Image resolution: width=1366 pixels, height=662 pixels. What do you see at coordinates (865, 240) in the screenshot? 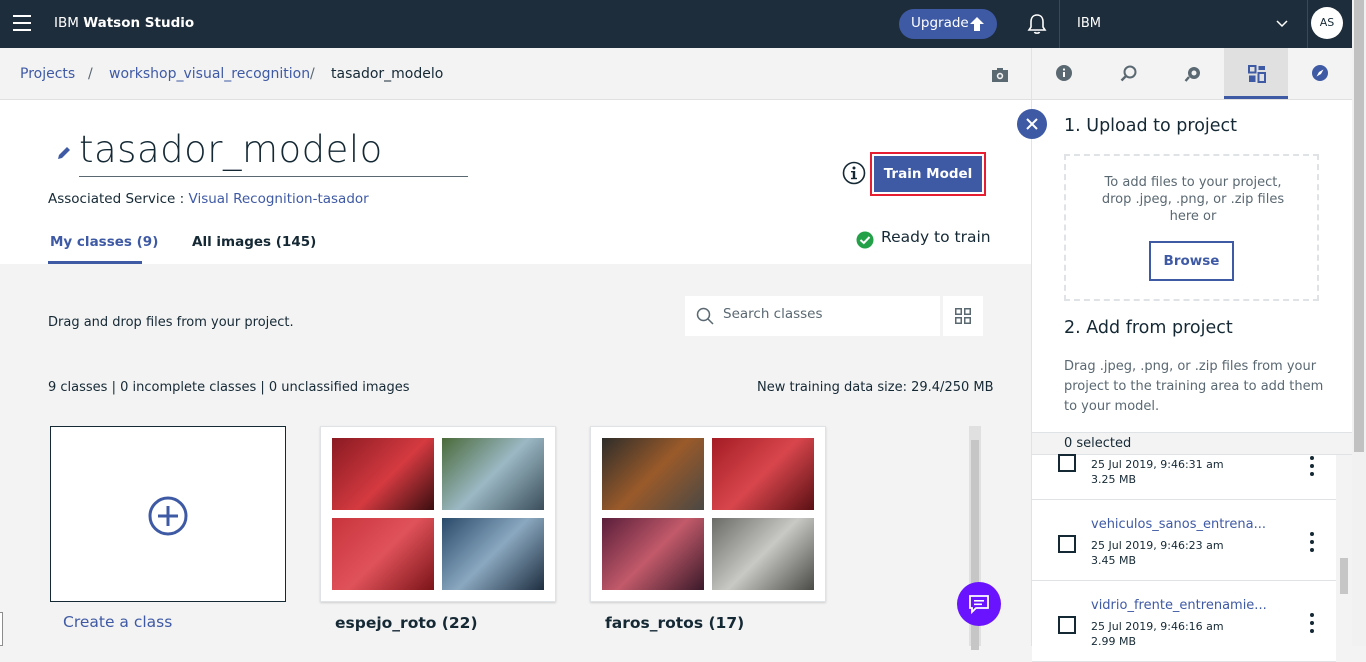
I see `checkmark-circle-icon` at bounding box center [865, 240].